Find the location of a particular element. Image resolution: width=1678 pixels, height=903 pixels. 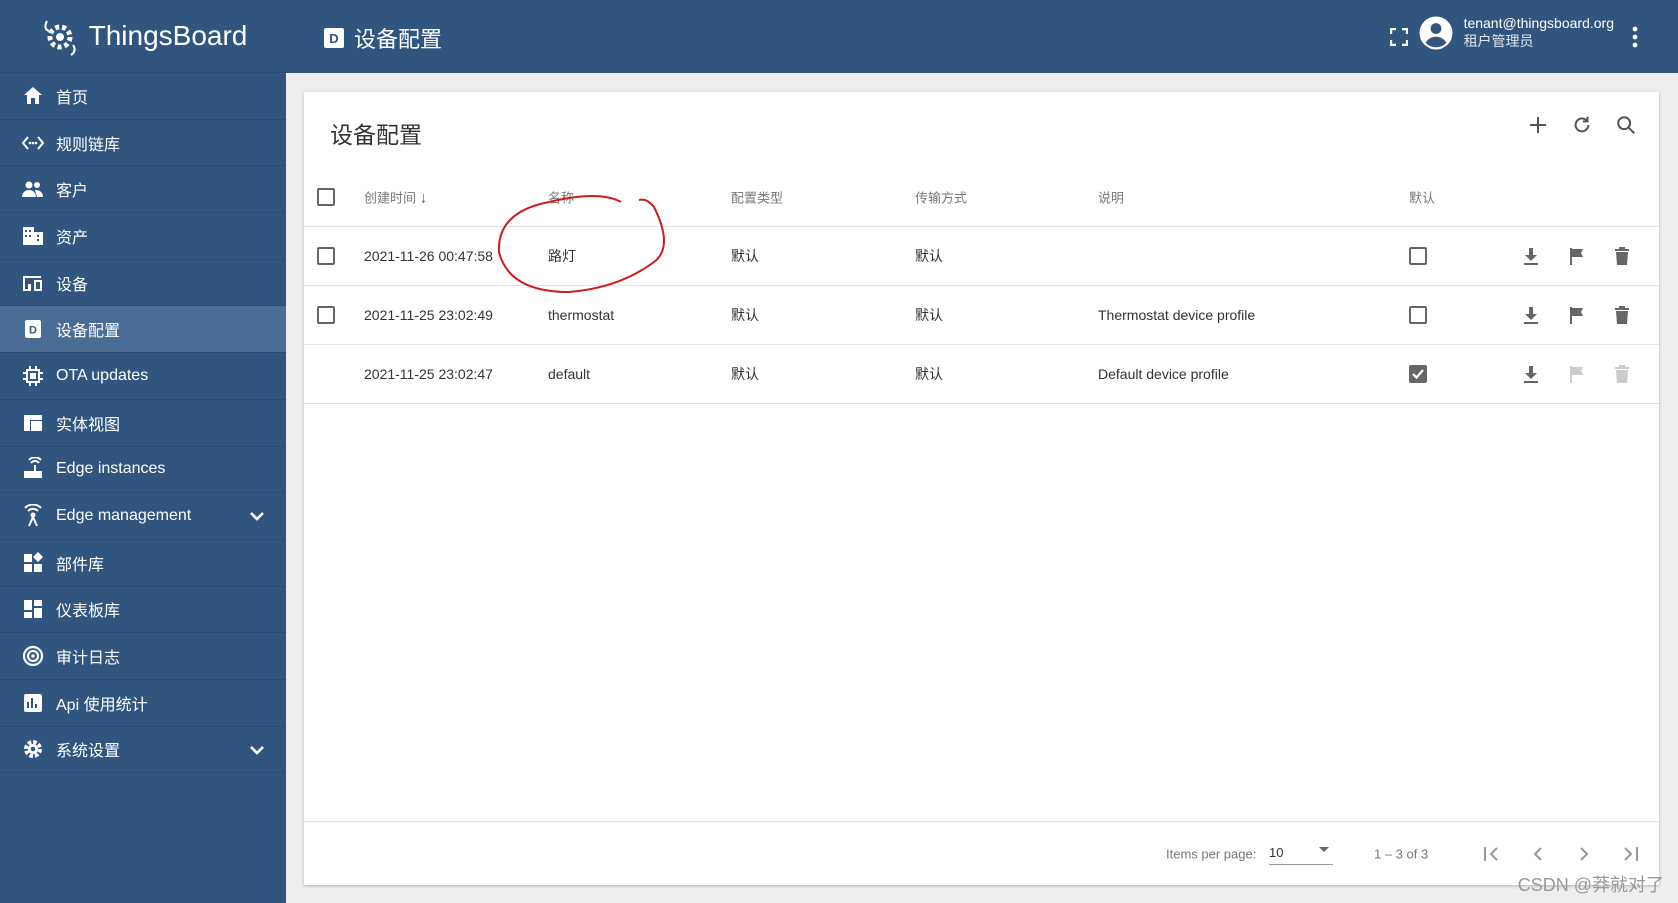

building-icon is located at coordinates (33, 236).